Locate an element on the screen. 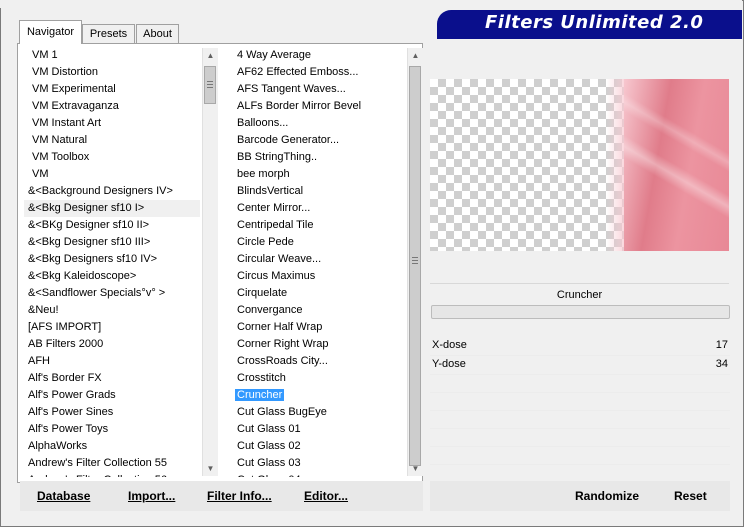 This screenshot has height=527, width=744. reset-label: Reset is located at coordinates (690, 496).